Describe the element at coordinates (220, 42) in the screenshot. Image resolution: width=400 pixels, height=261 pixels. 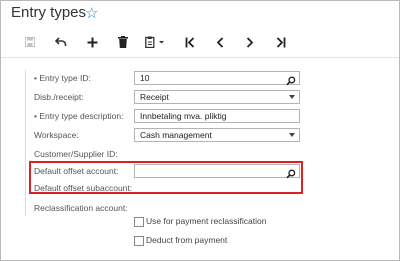
I see `previous-record-icon` at that location.